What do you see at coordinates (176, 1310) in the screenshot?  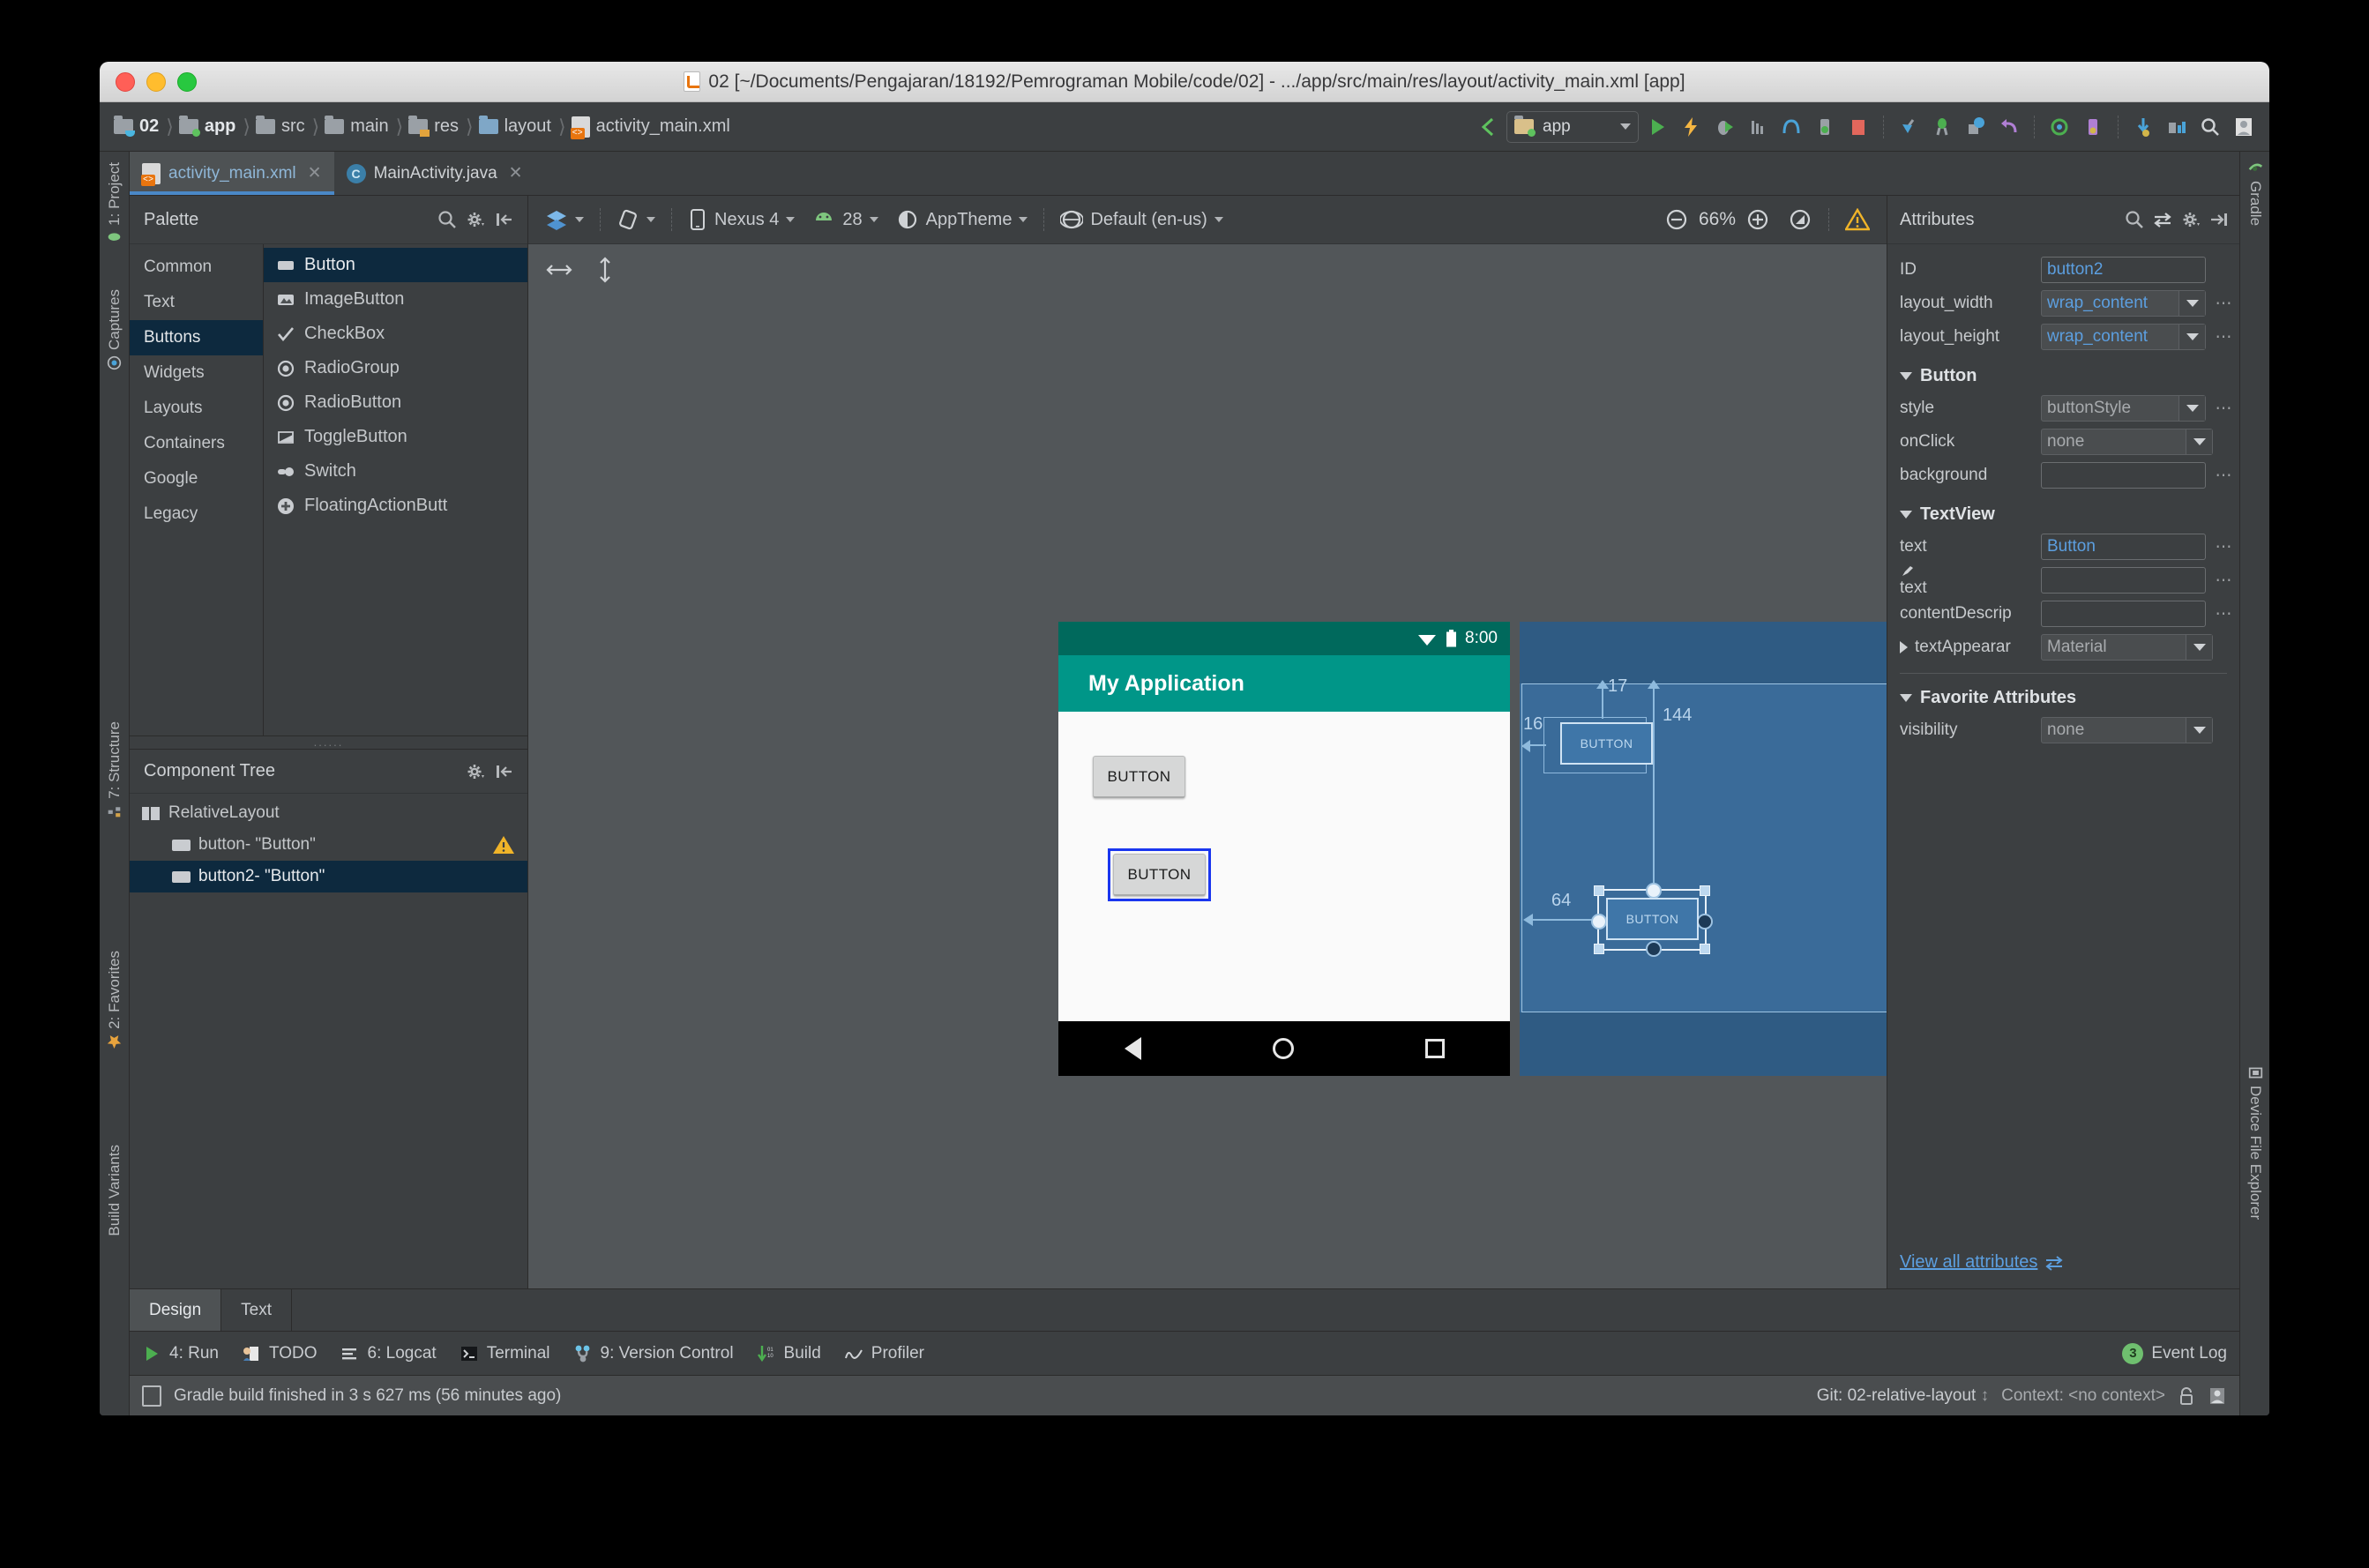 I see `tab-design: Design` at bounding box center [176, 1310].